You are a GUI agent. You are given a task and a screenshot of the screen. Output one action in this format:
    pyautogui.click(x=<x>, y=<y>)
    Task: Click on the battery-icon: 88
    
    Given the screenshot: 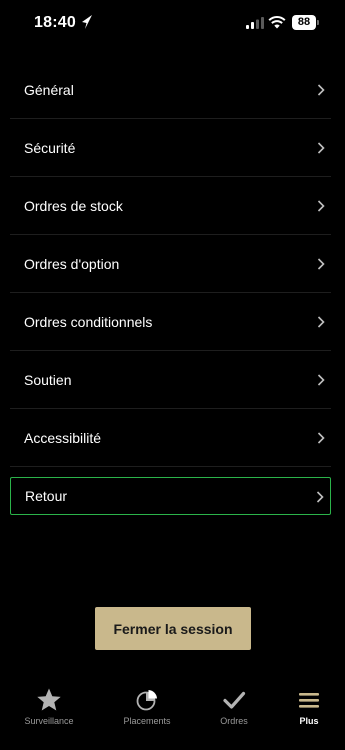 What is the action you would take?
    pyautogui.click(x=305, y=22)
    